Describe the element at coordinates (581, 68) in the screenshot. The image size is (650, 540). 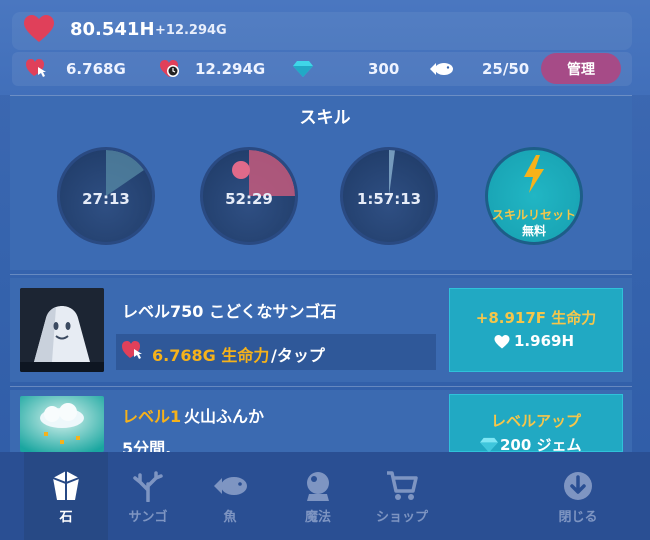
I see `manage-button: 管理` at that location.